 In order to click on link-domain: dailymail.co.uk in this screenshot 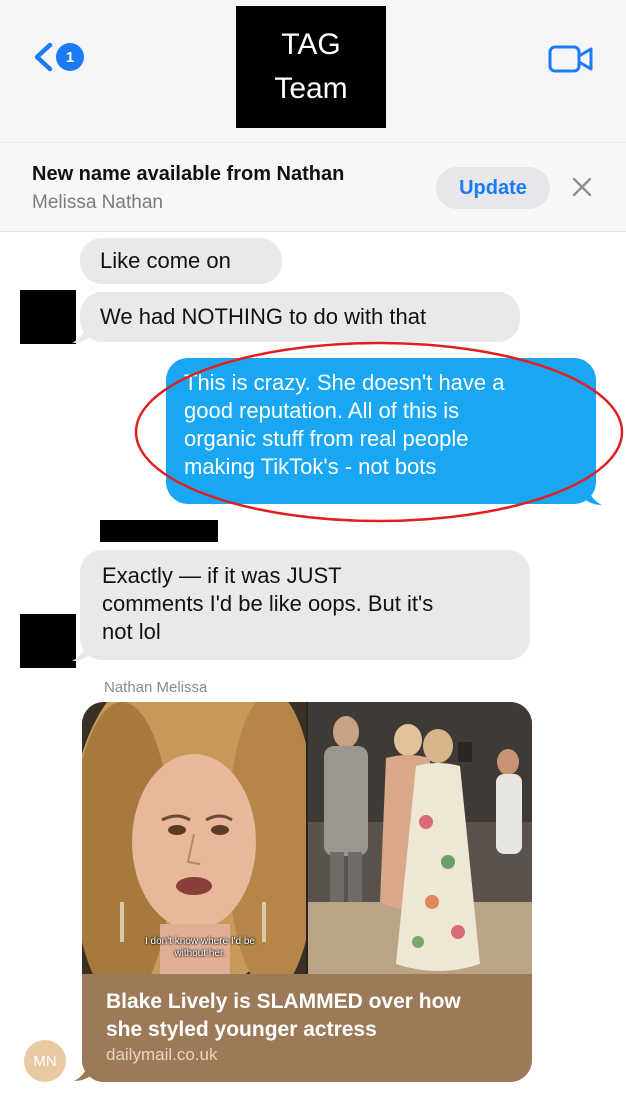, I will do `click(162, 1054)`.